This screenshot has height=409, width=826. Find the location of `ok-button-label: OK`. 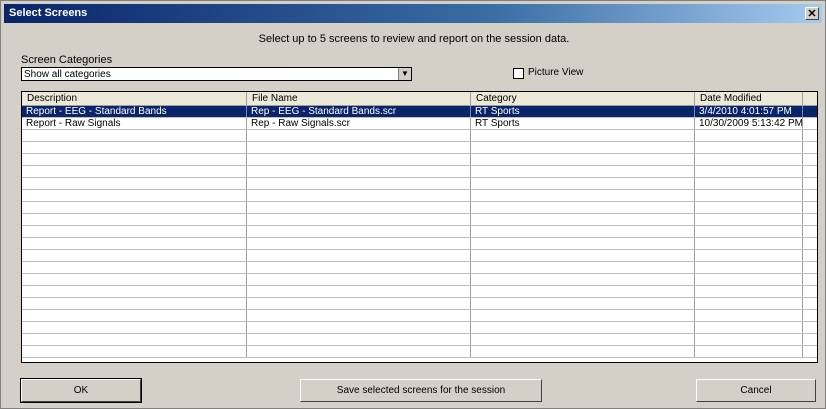

ok-button-label: OK is located at coordinates (81, 390).